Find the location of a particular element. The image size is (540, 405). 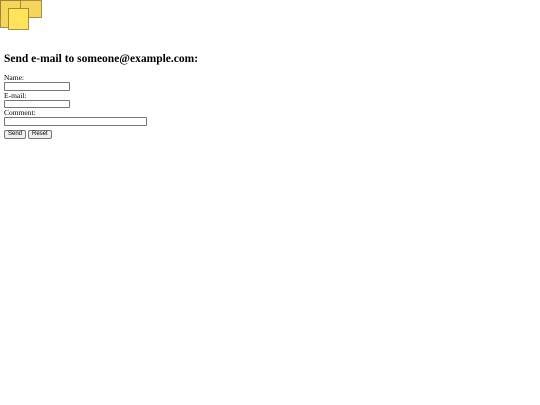

overlapping-squares-logo-icon is located at coordinates (21, 15).